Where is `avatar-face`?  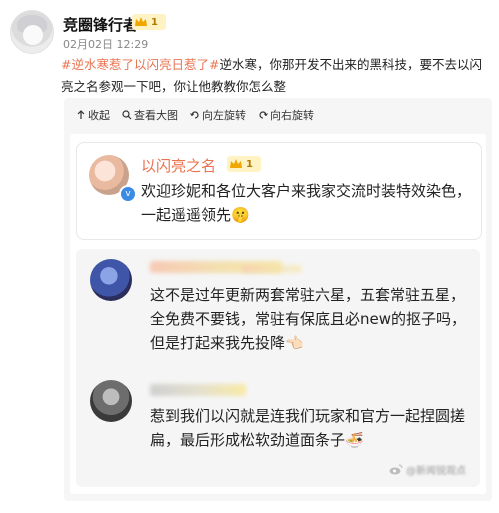
avatar-face is located at coordinates (33, 35).